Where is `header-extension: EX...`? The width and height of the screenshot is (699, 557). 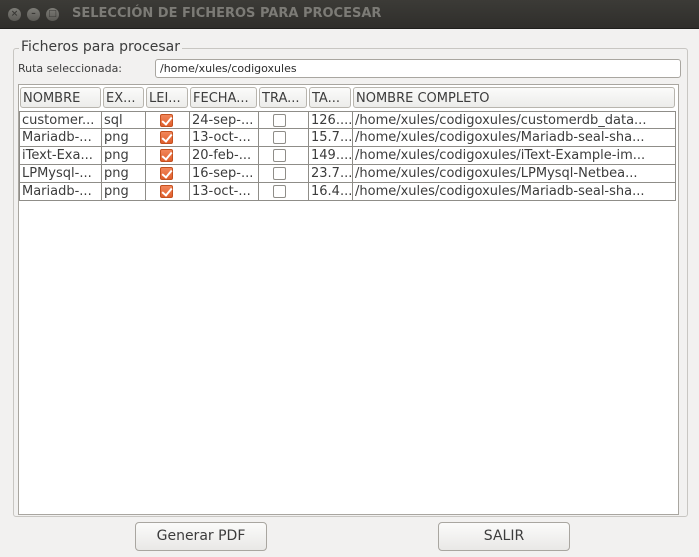
header-extension: EX... is located at coordinates (123, 97).